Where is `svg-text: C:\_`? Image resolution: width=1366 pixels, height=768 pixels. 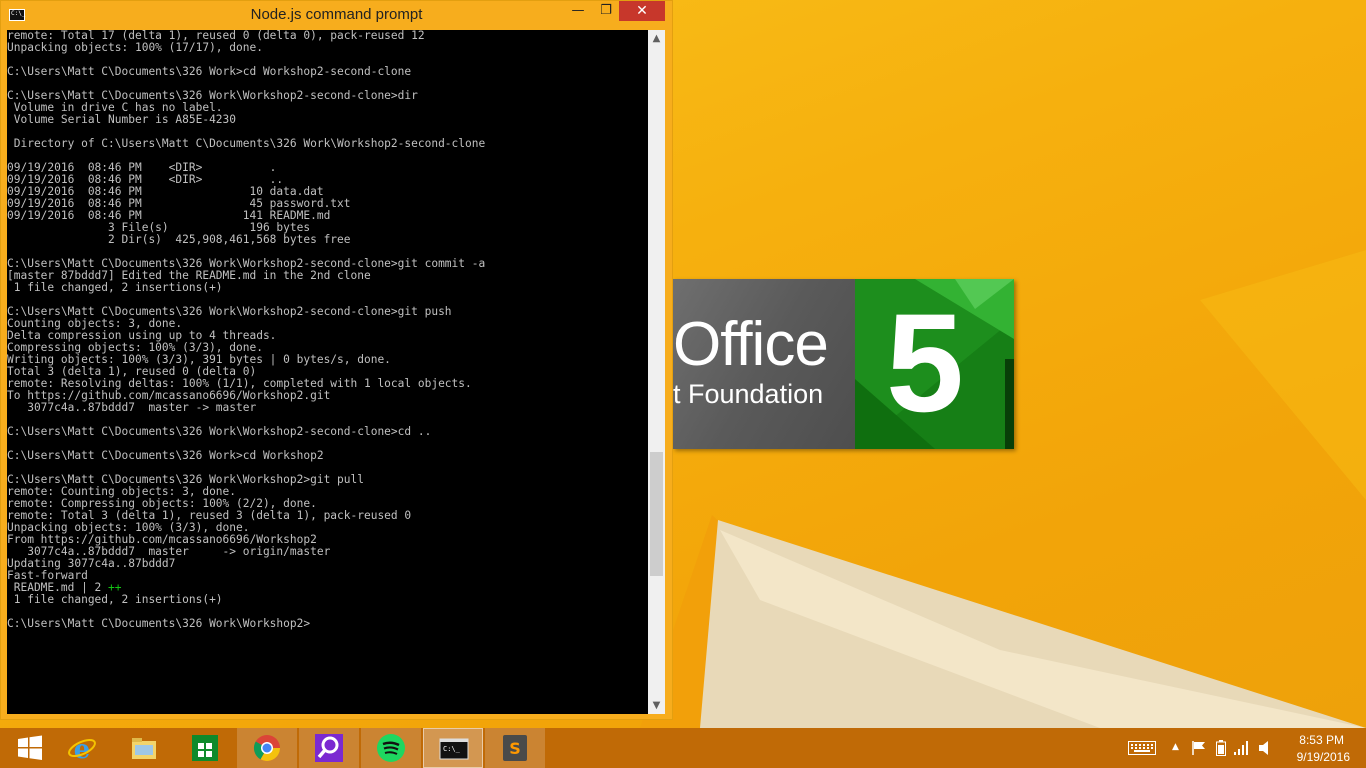
svg-text: C:\_ is located at coordinates (452, 749).